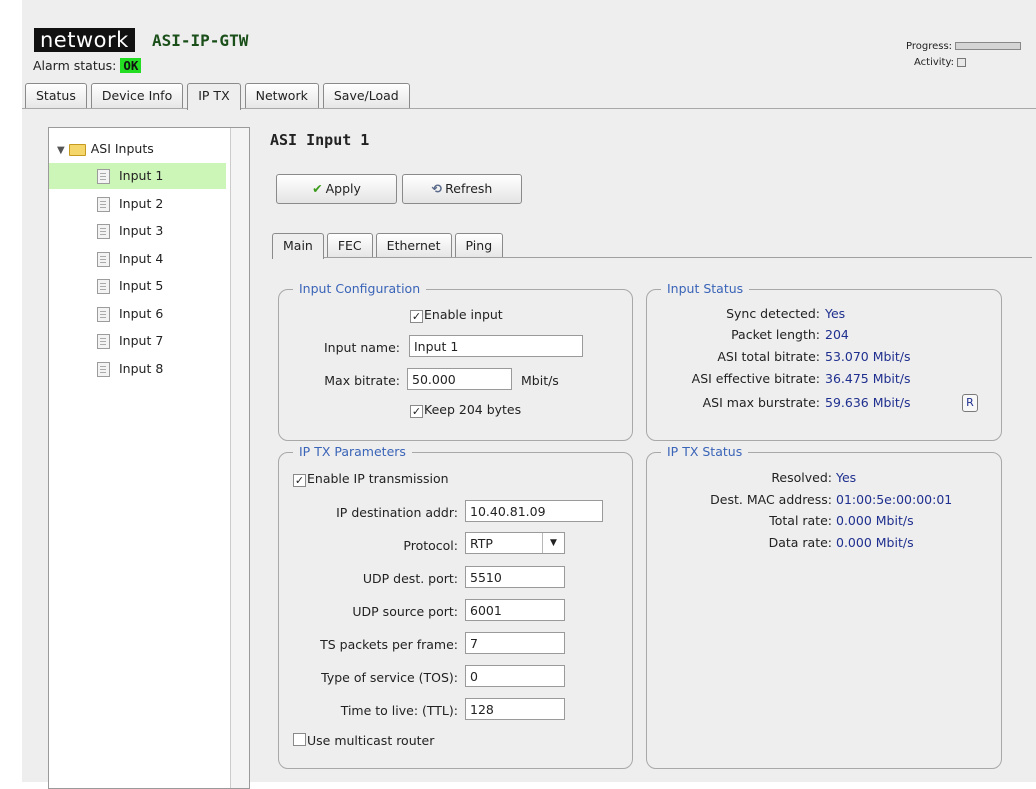 This screenshot has width=1036, height=789. Describe the element at coordinates (141, 368) in the screenshot. I see `tree-item-label: Input 8` at that location.